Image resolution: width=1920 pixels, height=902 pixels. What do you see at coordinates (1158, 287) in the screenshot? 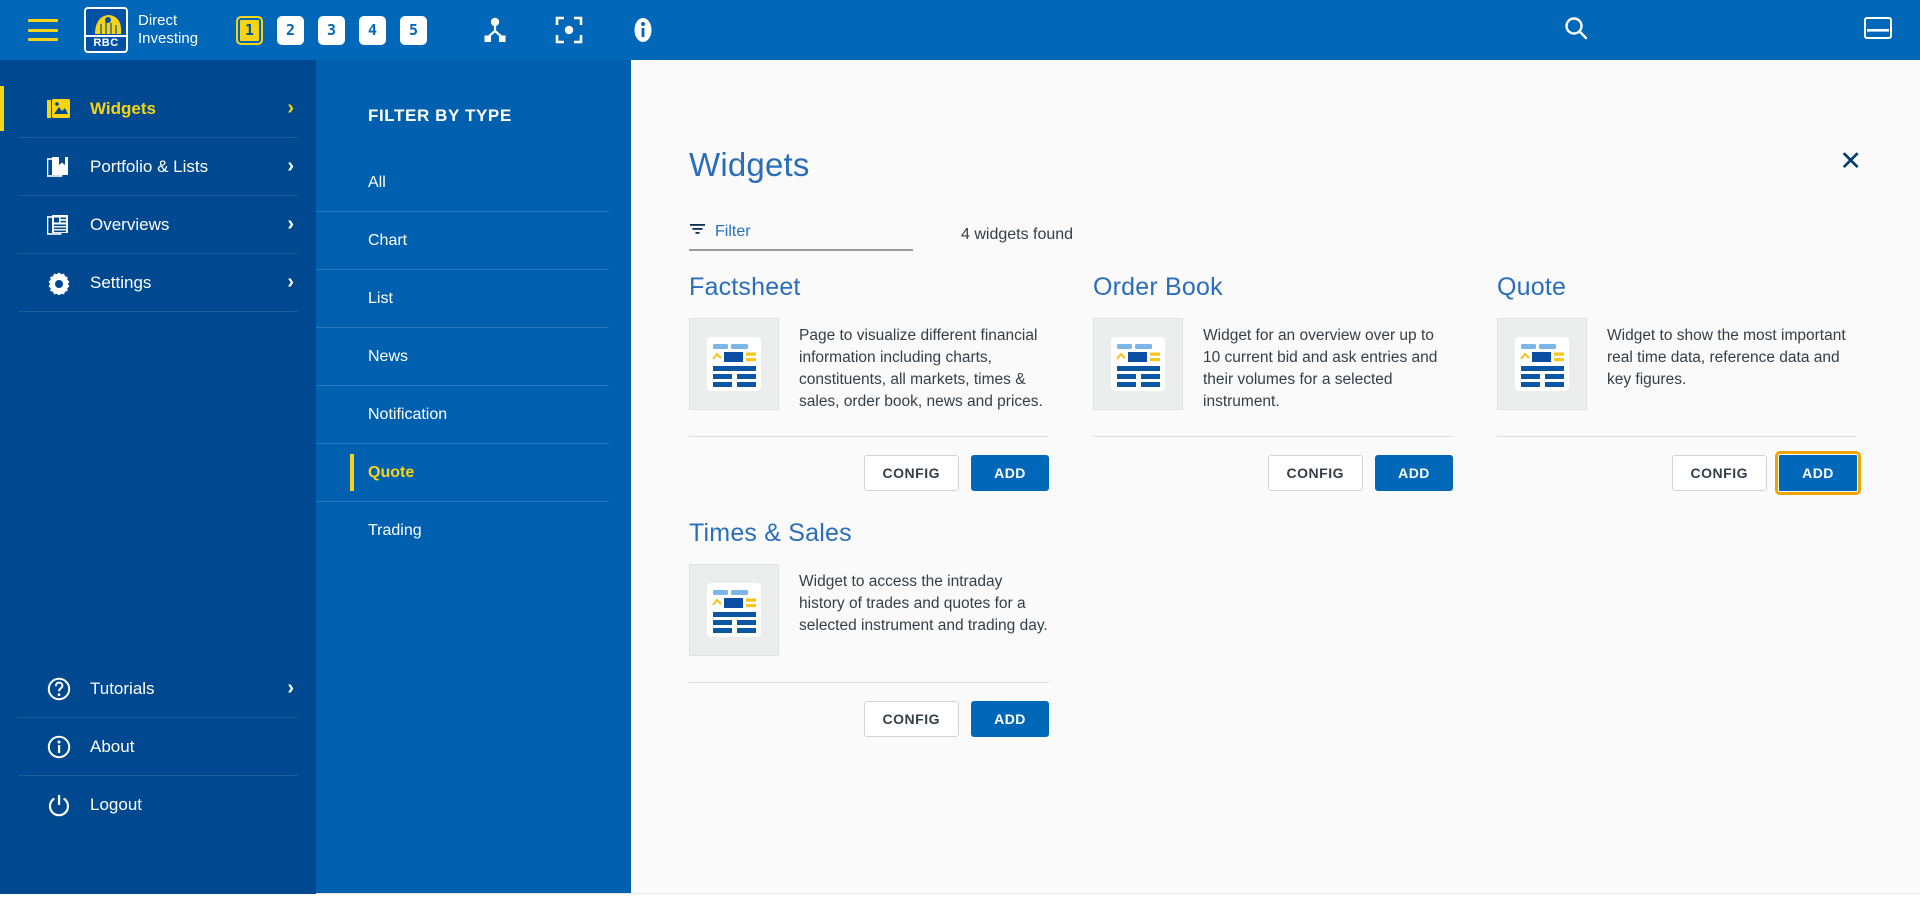
I see `widget-card-title: Order Book` at bounding box center [1158, 287].